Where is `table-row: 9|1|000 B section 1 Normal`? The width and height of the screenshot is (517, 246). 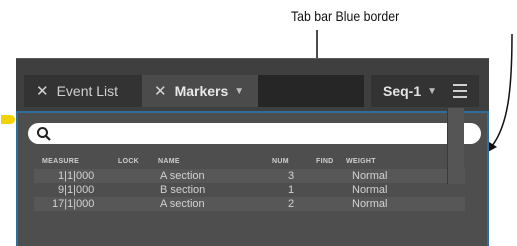 table-row: 9|1|000 B section 1 Normal is located at coordinates (249, 190).